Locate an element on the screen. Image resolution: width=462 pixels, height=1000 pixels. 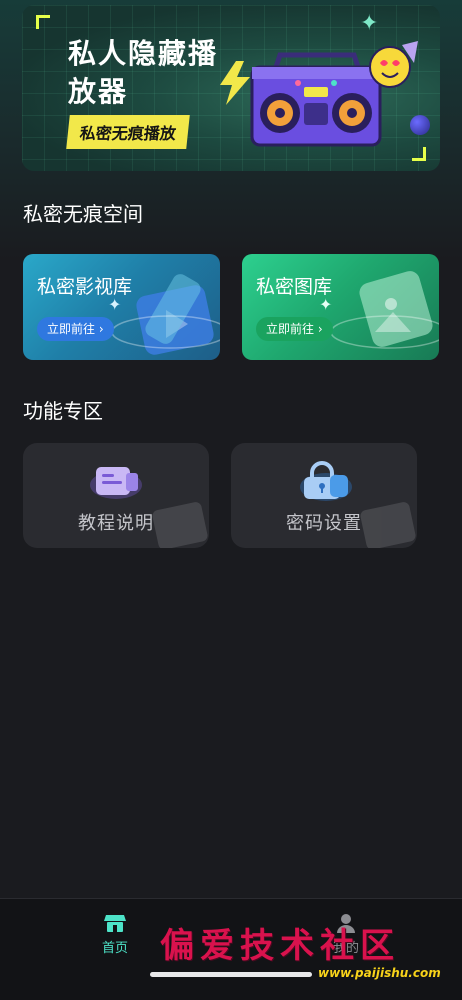
banner-corner-top-left is located at coordinates (43, 22).